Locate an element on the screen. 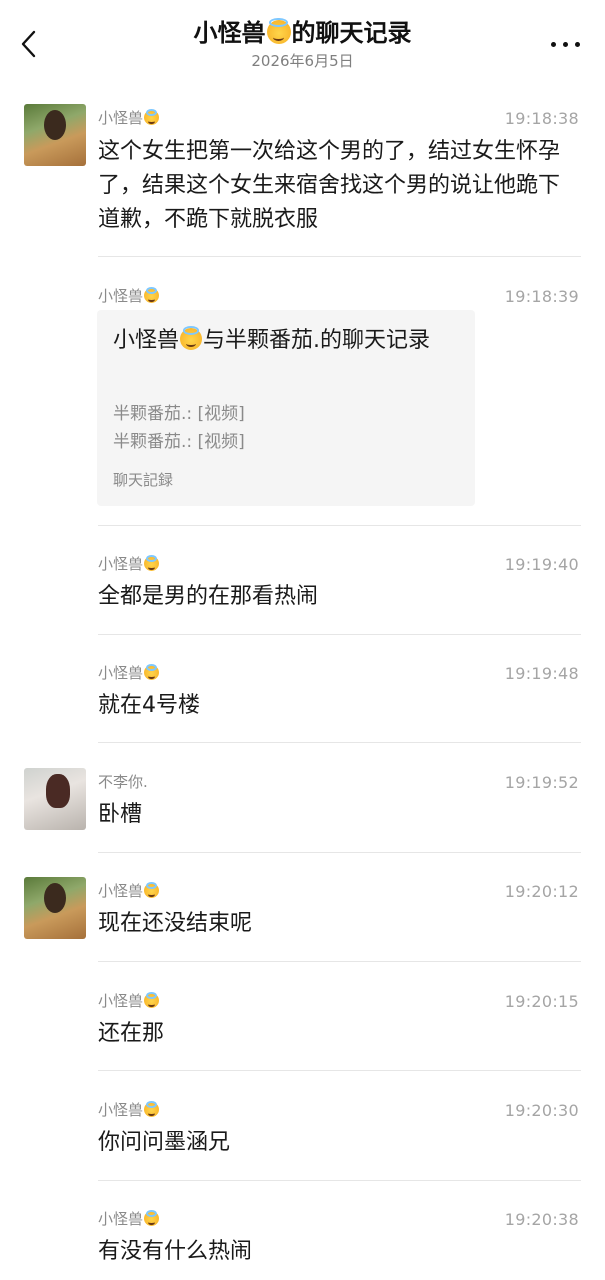 This screenshot has width=605, height=1280. message-time: 19:20:12 is located at coordinates (541, 891).